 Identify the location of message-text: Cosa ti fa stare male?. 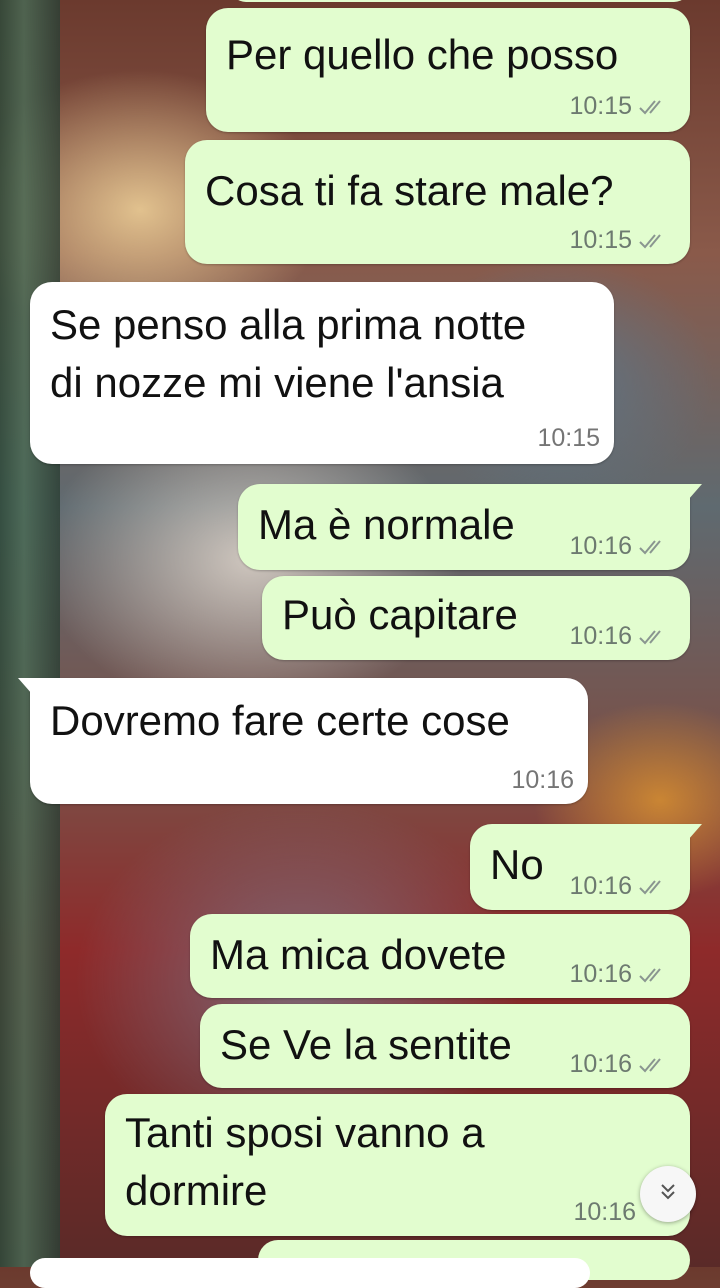
(409, 190).